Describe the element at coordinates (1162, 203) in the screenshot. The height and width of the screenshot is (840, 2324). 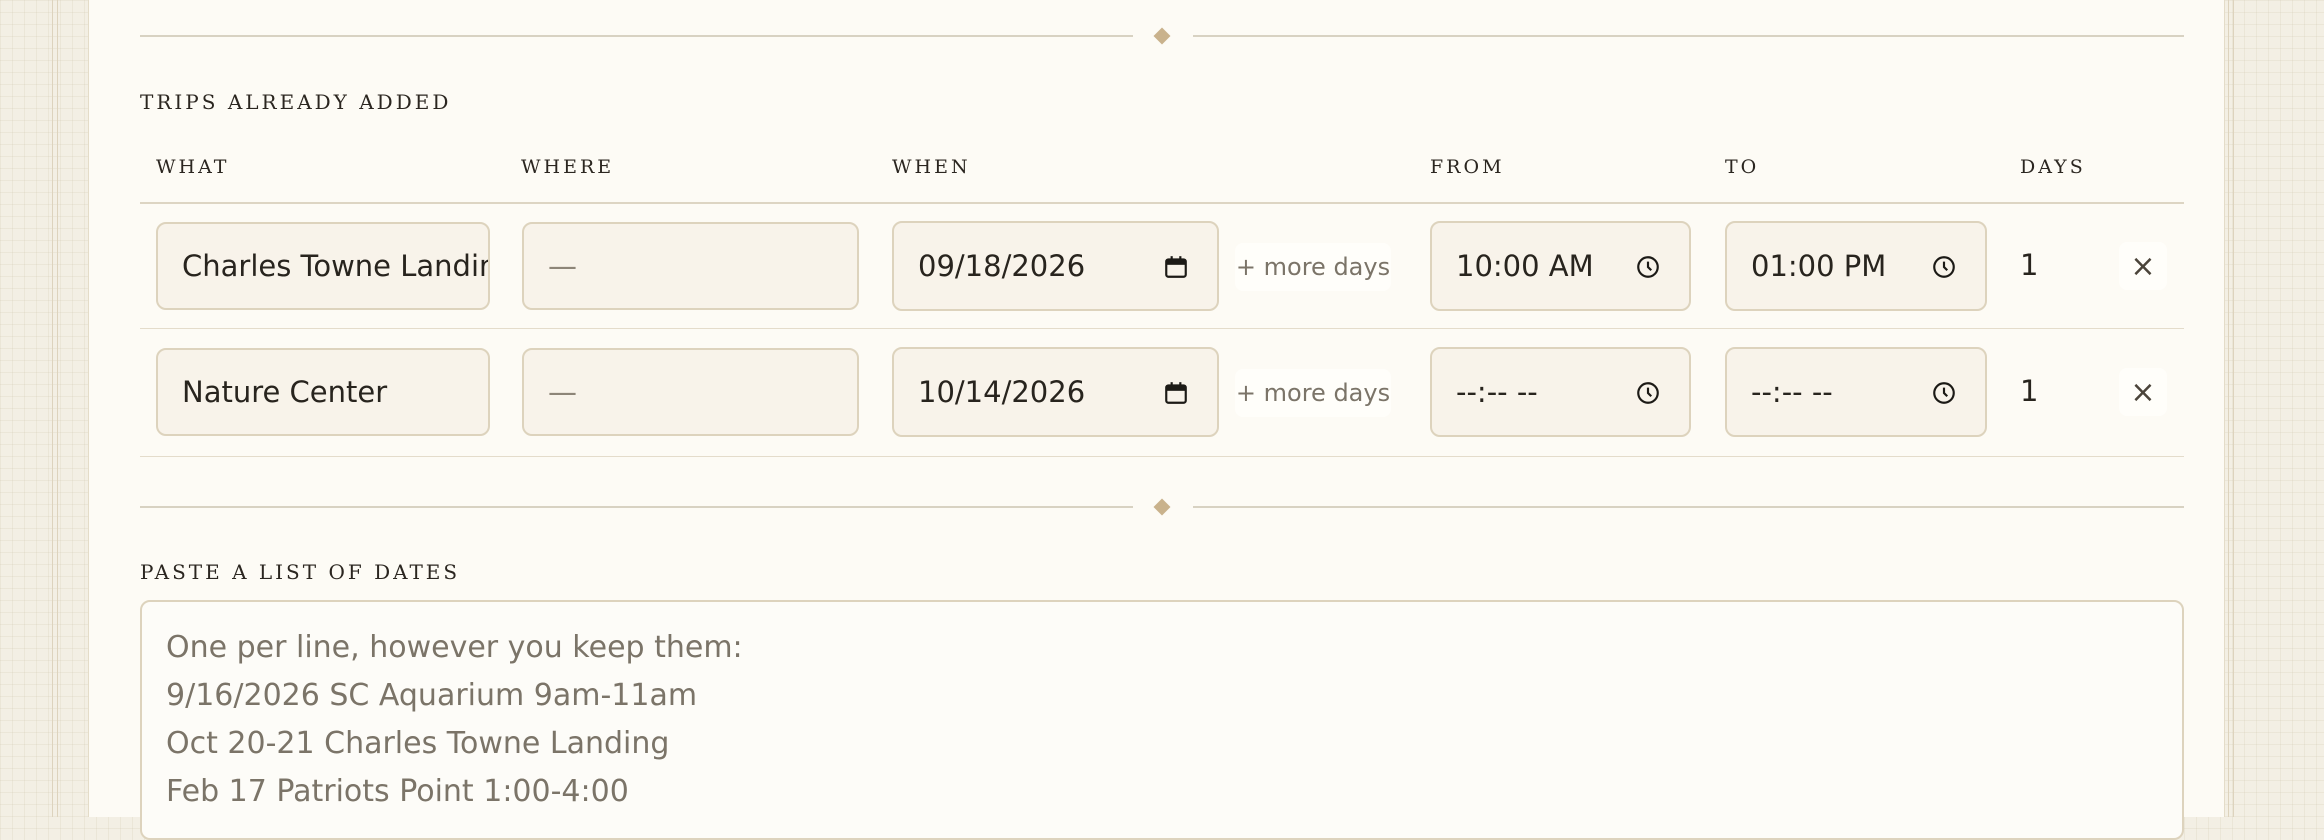
I see `table-header-rule` at that location.